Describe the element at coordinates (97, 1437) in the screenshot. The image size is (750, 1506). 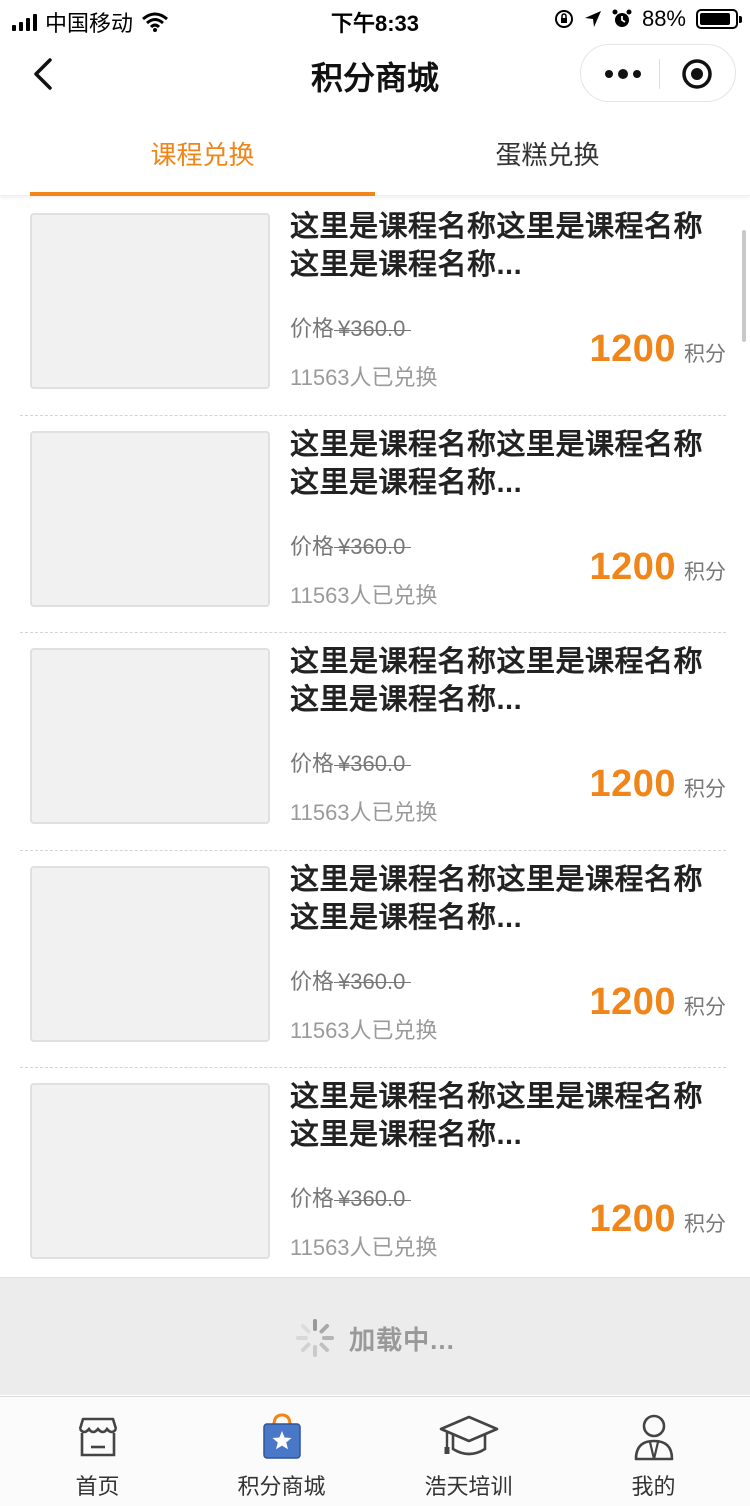
I see `store-icon` at that location.